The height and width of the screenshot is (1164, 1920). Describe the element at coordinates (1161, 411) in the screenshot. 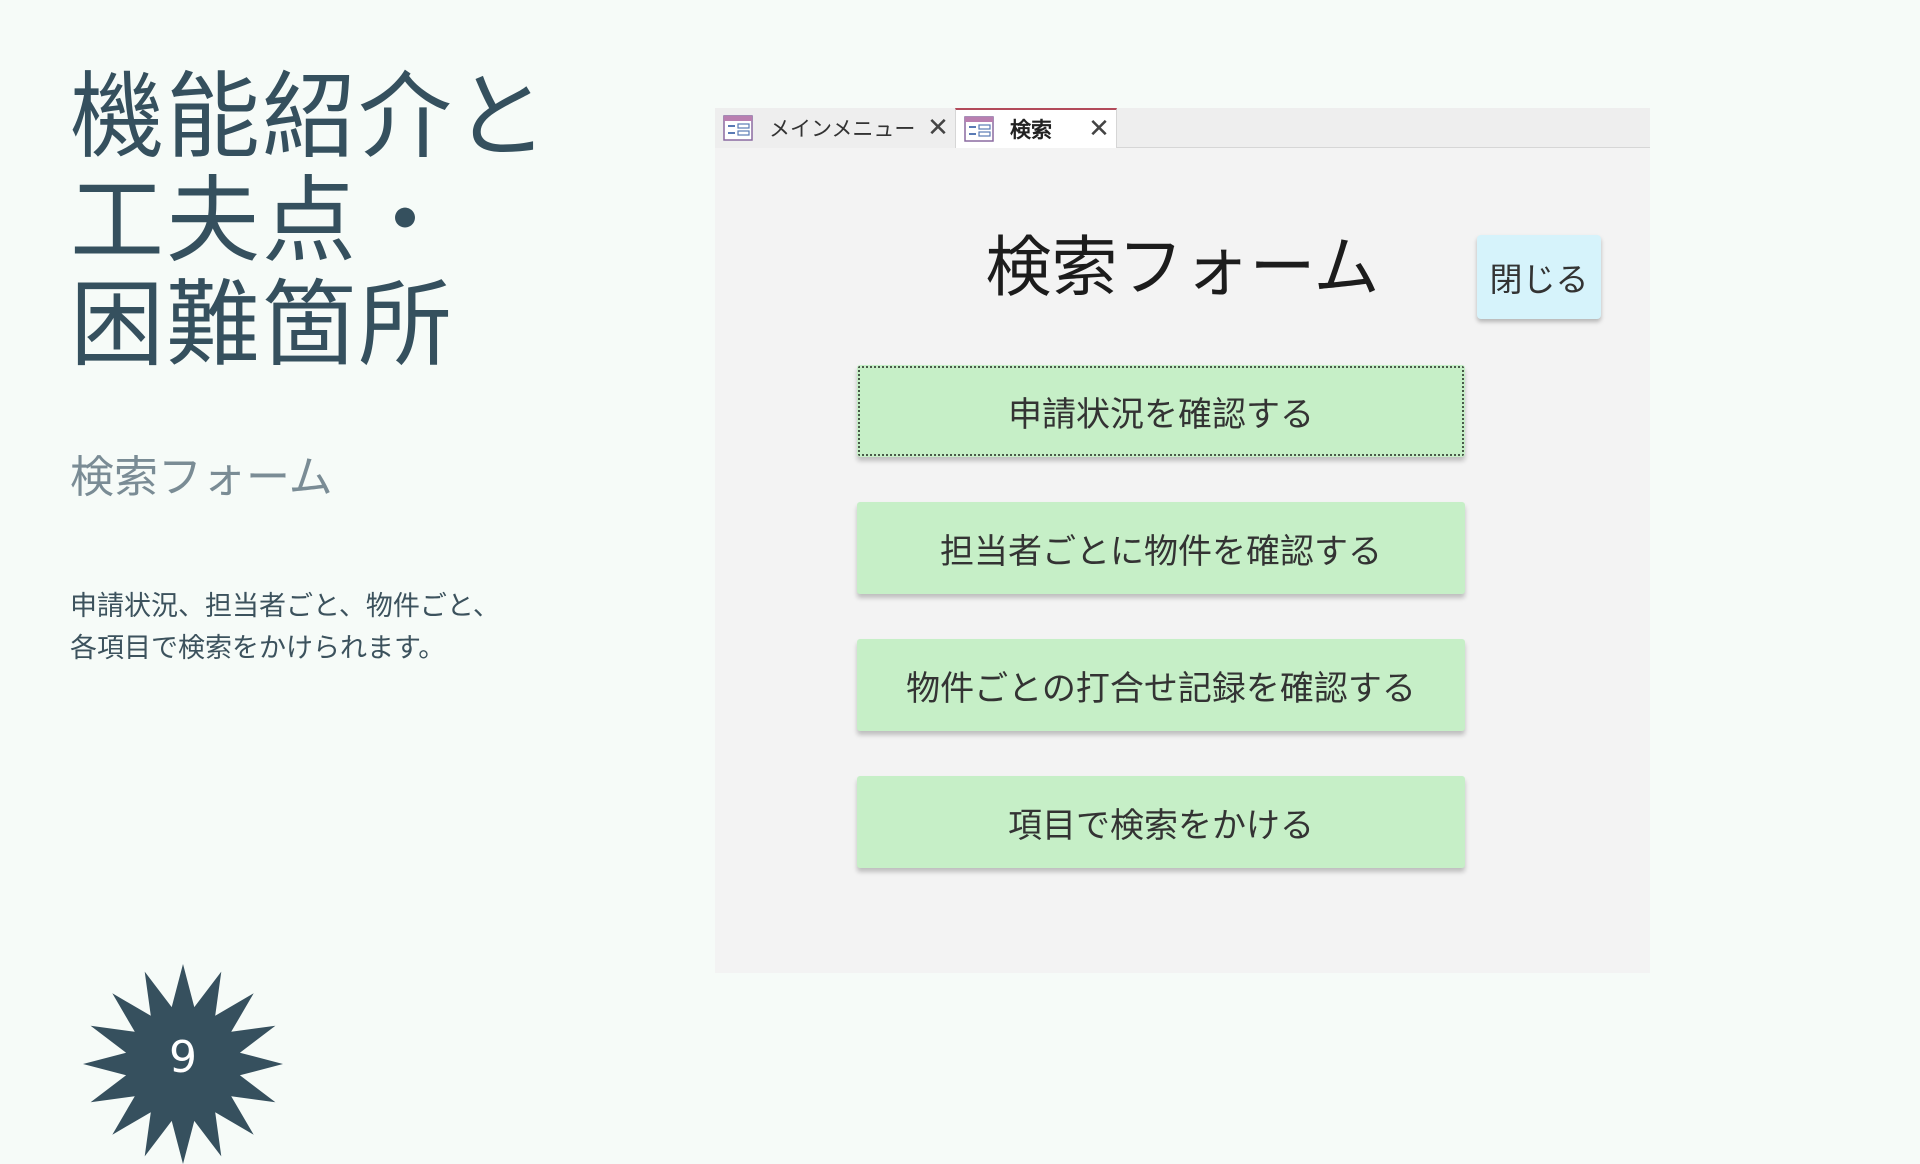

I see `check-application-status-button: 申請状況を確認する` at that location.